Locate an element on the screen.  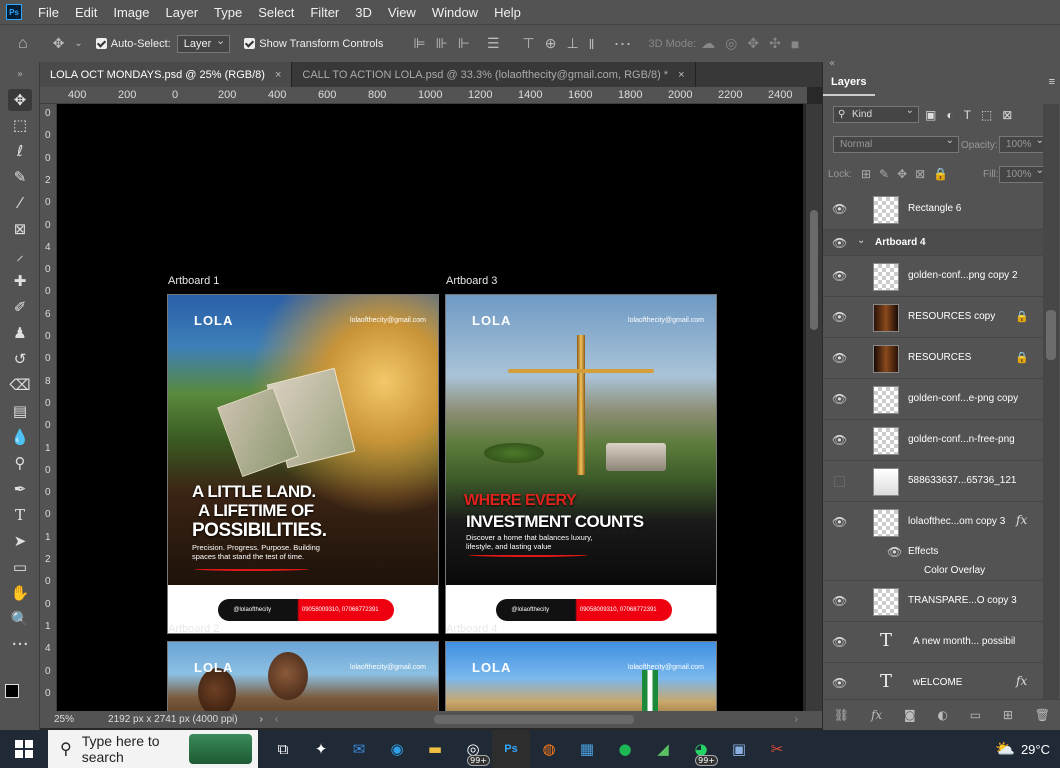
clone-stamp-icon: ♟ is located at coordinates (20, 333).